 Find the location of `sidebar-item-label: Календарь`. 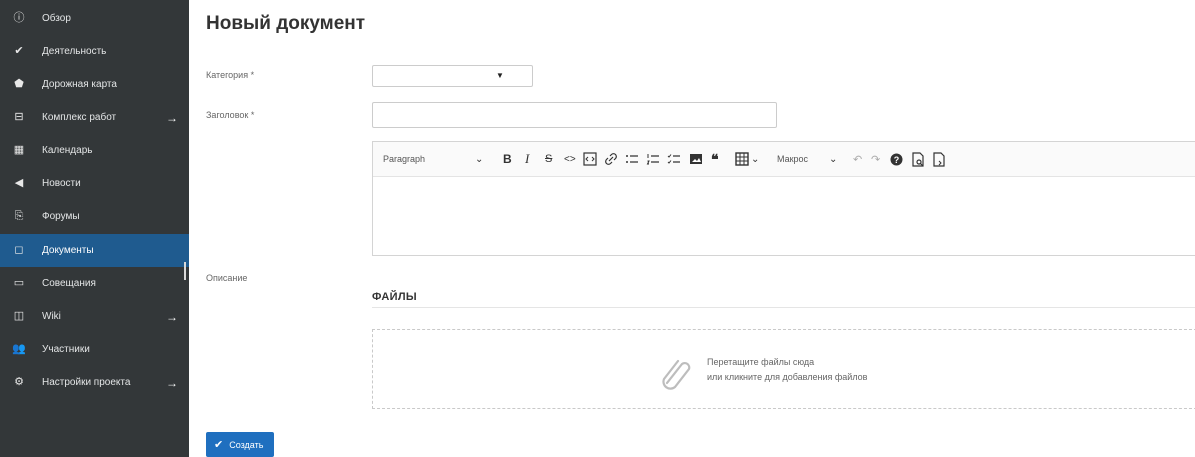

sidebar-item-label: Календарь is located at coordinates (67, 150).